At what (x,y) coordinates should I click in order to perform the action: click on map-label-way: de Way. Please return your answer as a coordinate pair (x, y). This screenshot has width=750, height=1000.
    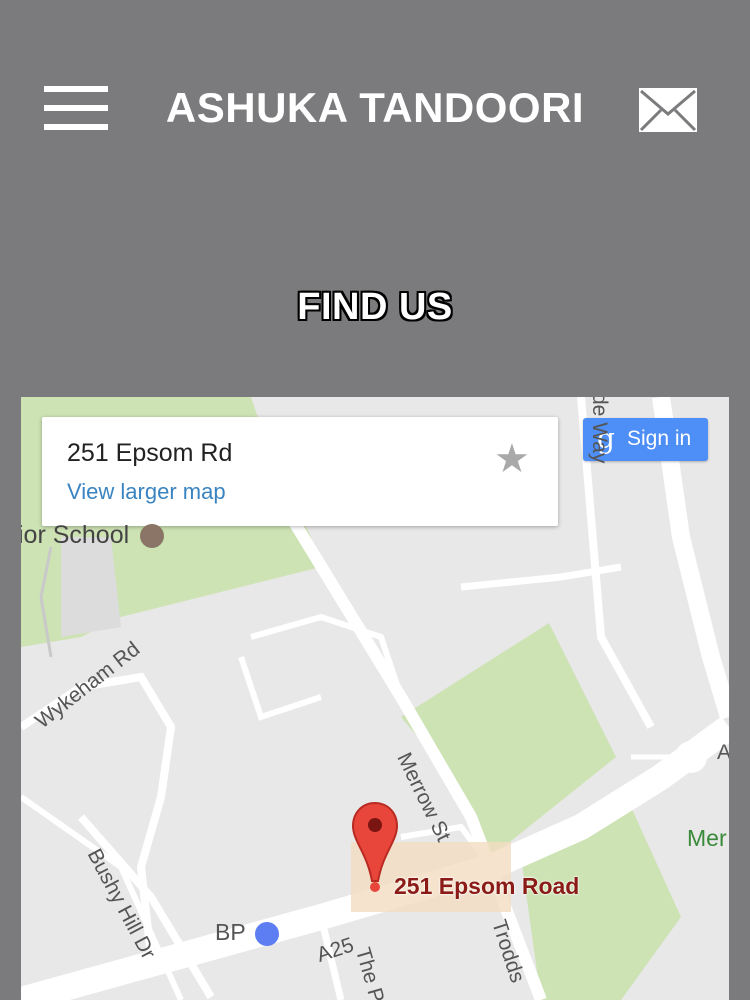
    Looking at the image, I should click on (599, 430).